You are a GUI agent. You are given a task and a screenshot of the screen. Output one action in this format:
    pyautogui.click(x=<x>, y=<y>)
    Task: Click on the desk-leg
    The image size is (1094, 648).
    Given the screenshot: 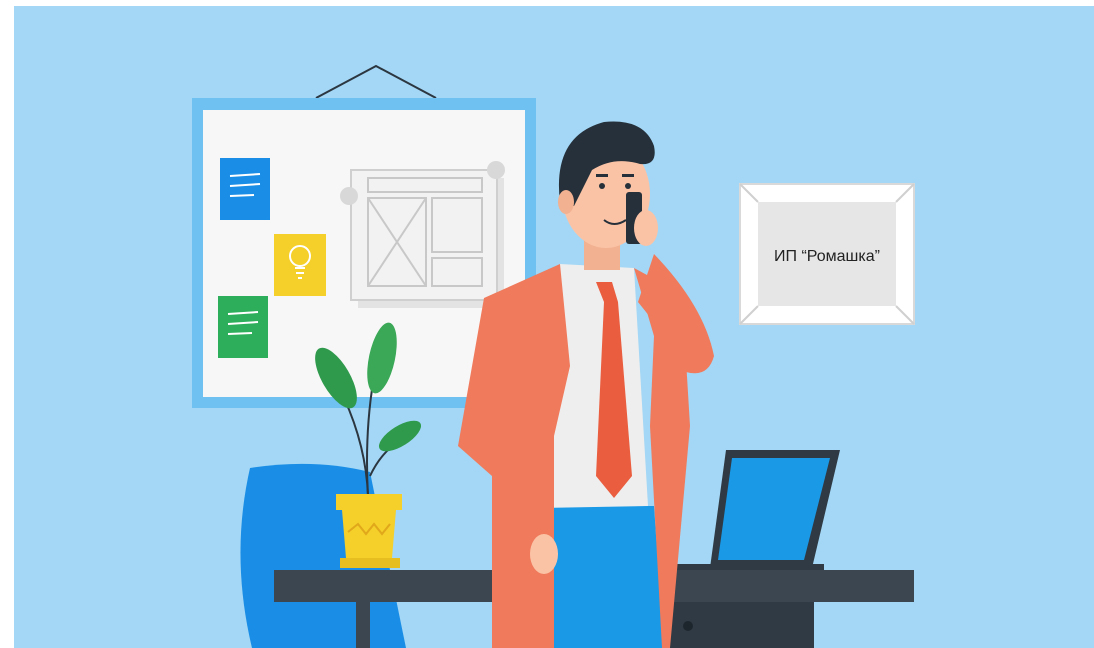 What is the action you would take?
    pyautogui.click(x=363, y=625)
    